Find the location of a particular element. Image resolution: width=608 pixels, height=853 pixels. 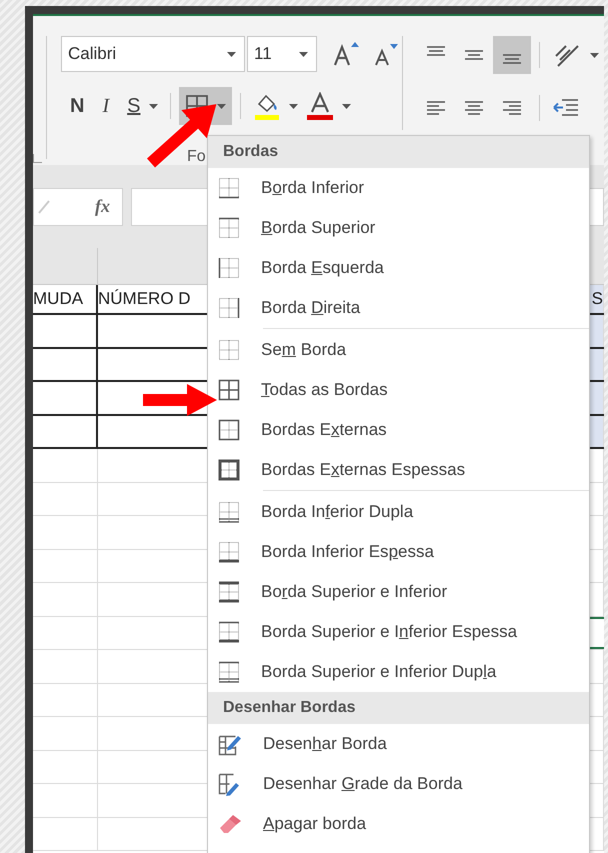

menu-item: Bordas Externas Espessas is located at coordinates (398, 470).